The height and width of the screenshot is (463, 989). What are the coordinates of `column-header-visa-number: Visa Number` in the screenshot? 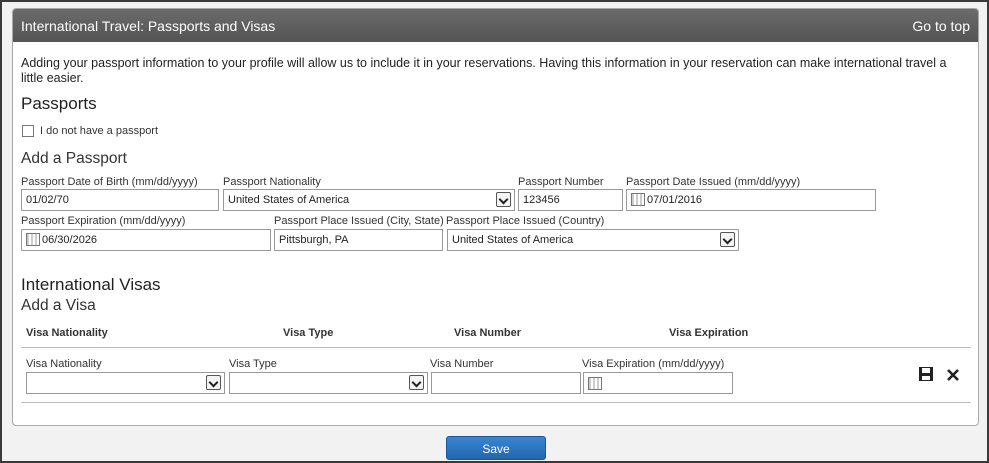 It's located at (488, 333).